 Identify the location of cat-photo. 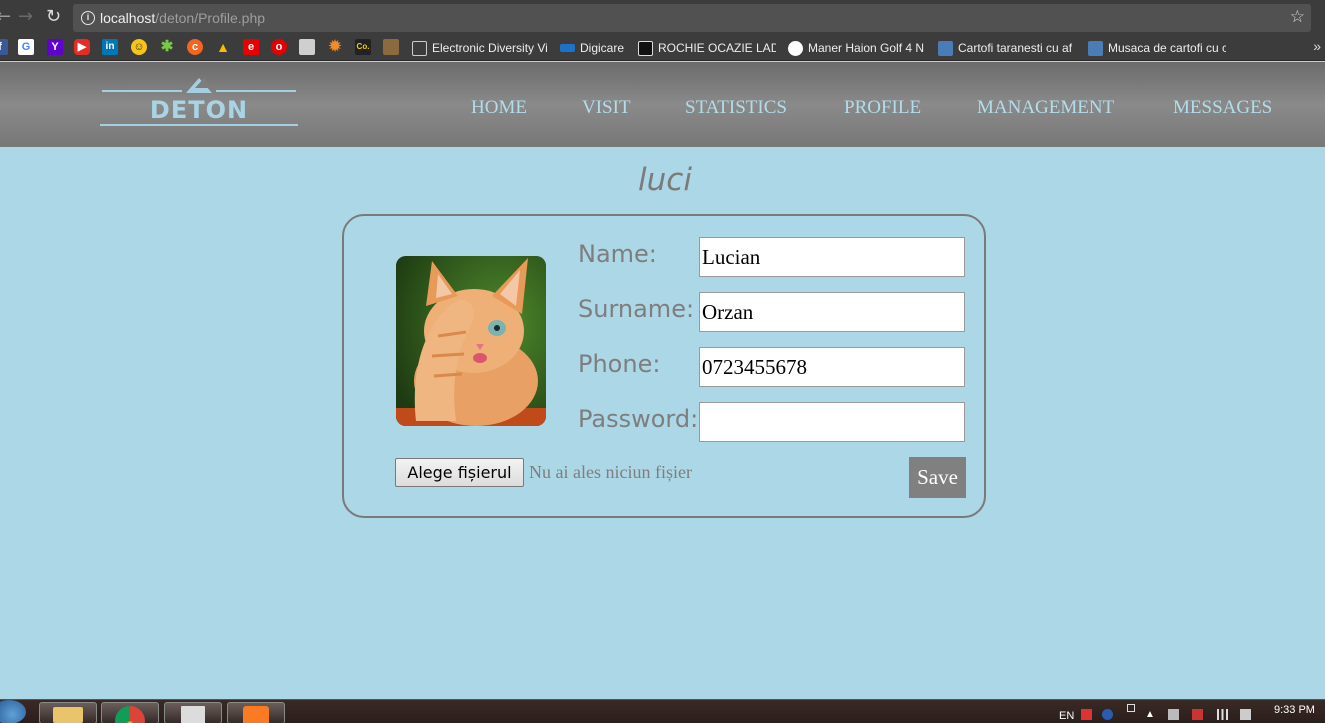
(471, 341).